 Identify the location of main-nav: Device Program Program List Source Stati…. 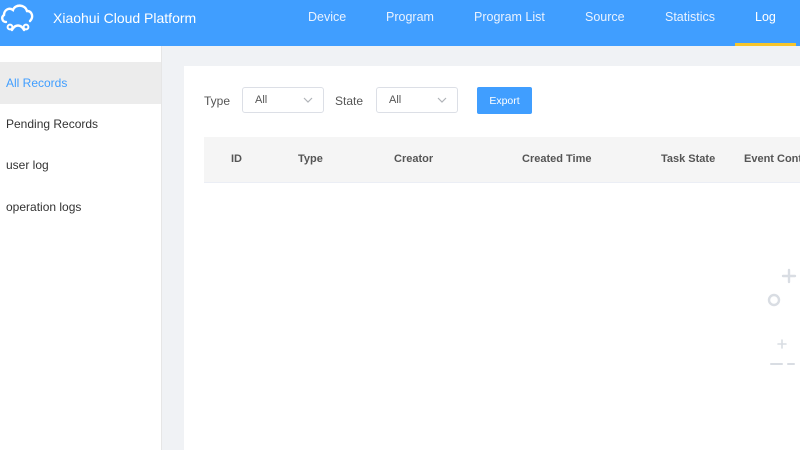
(400, 23).